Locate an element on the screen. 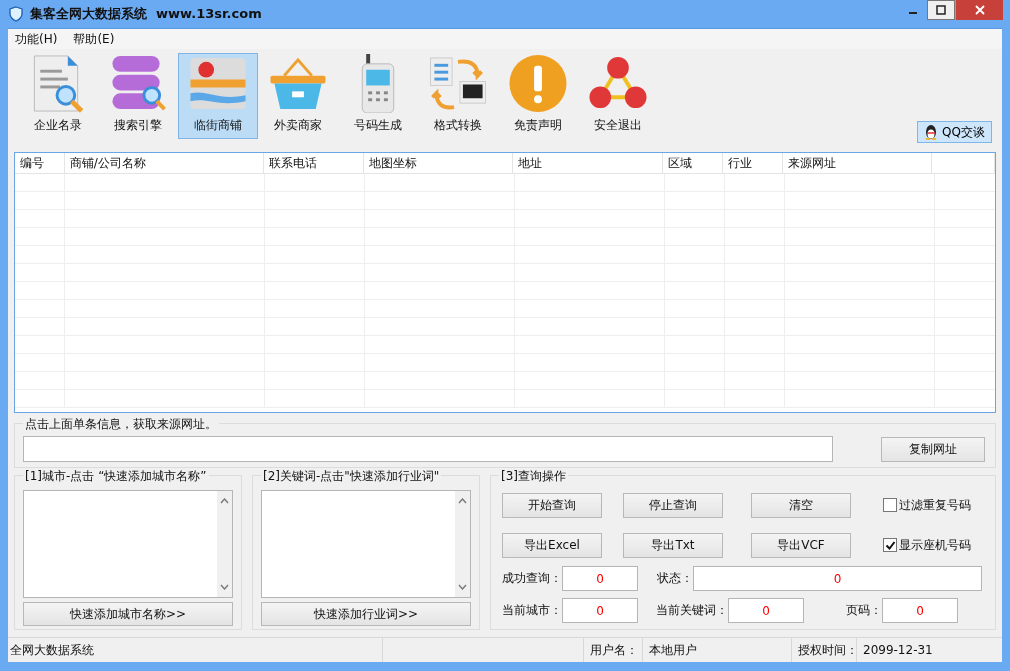  field-label: 当前关键词： is located at coordinates (692, 610).